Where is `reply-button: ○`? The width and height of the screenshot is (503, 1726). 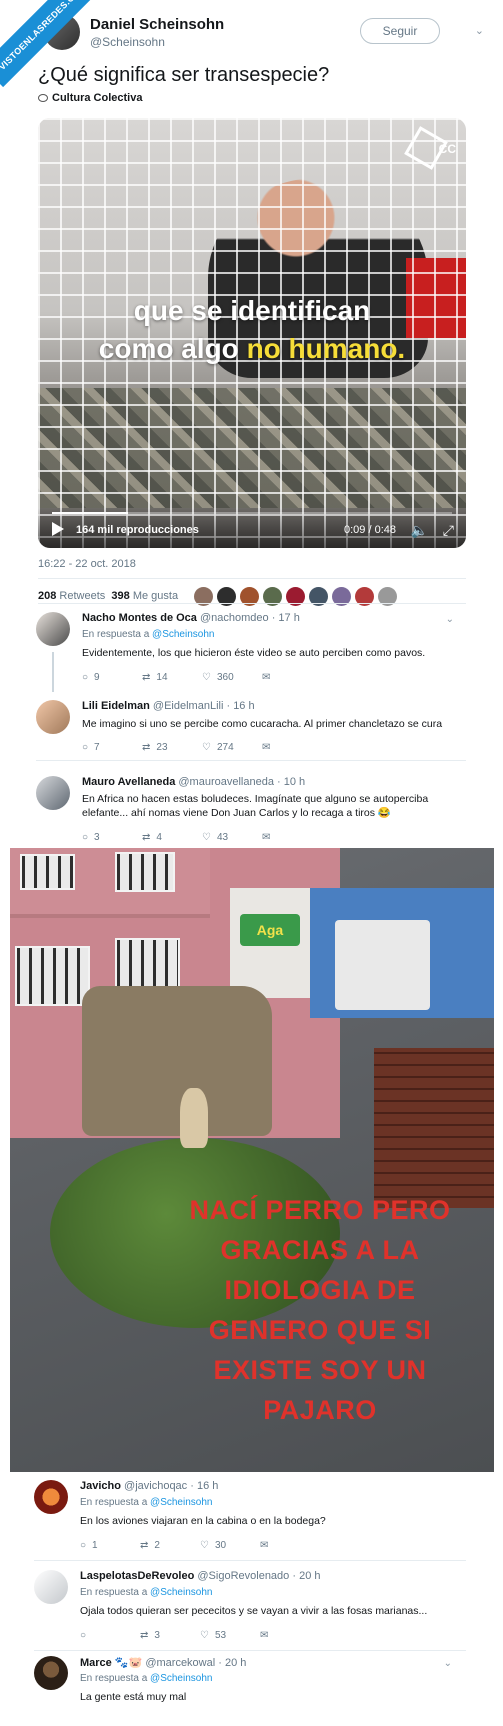
reply-button: ○ is located at coordinates (110, 1635).